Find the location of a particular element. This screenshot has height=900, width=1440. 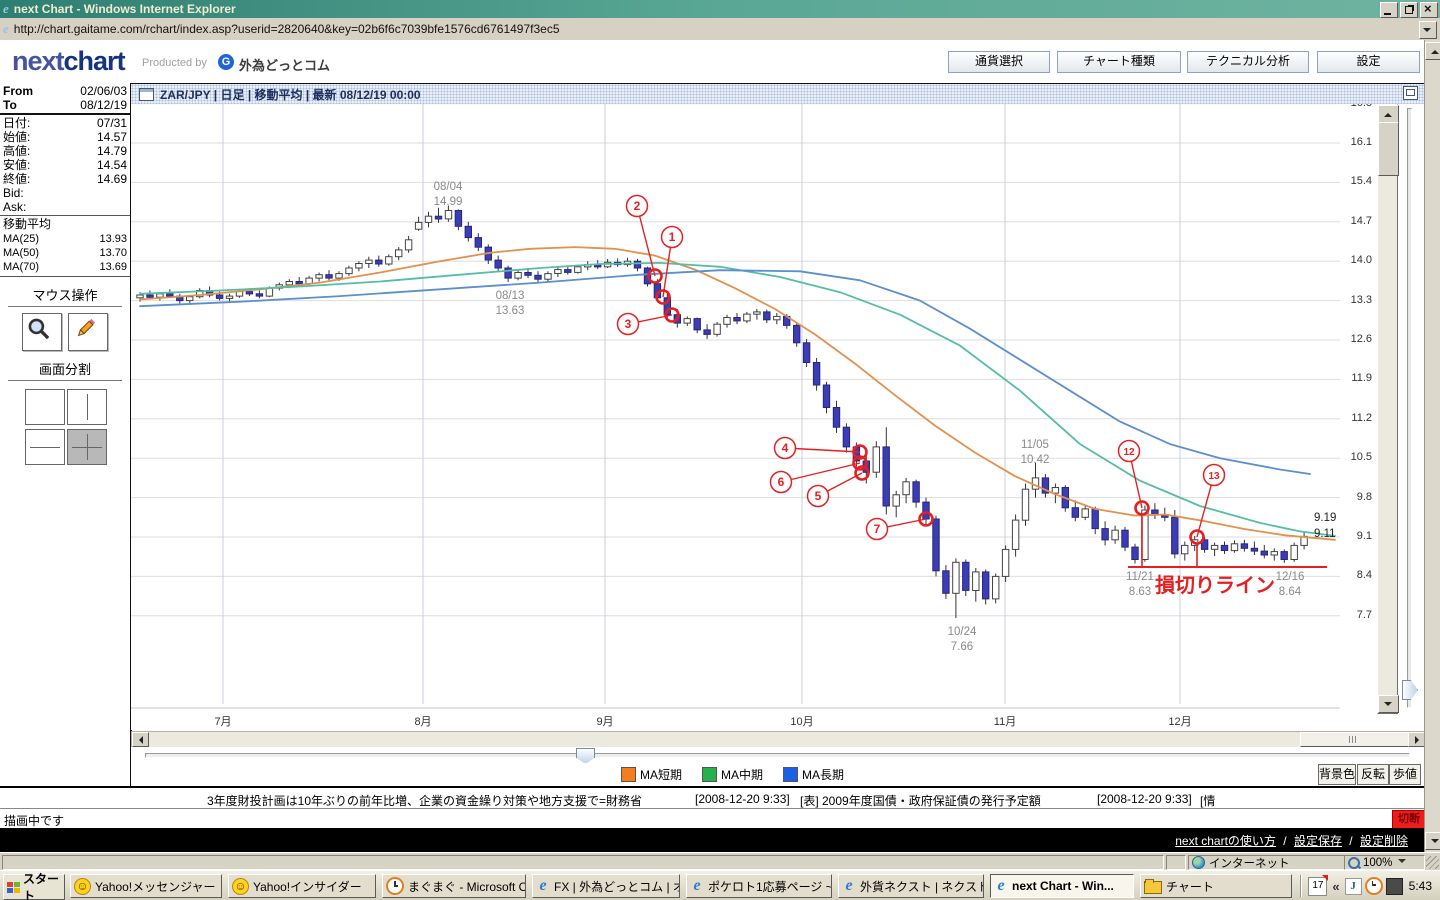

to-label: To is located at coordinates (10, 105).